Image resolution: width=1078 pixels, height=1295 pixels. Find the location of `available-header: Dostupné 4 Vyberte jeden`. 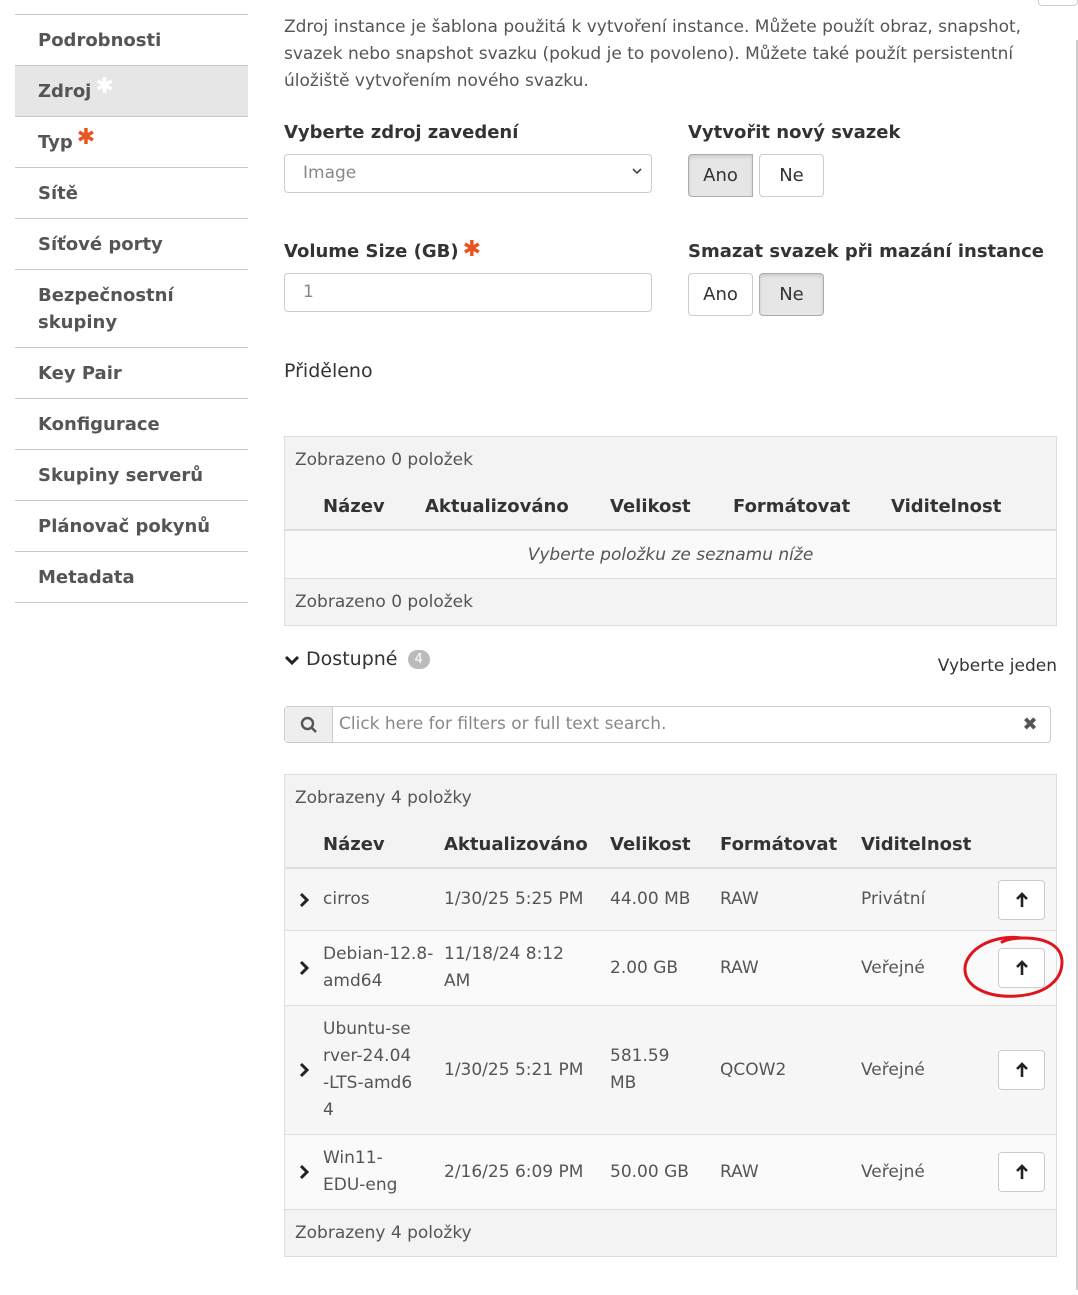

available-header: Dostupné 4 Vyberte jeden is located at coordinates (670, 663).